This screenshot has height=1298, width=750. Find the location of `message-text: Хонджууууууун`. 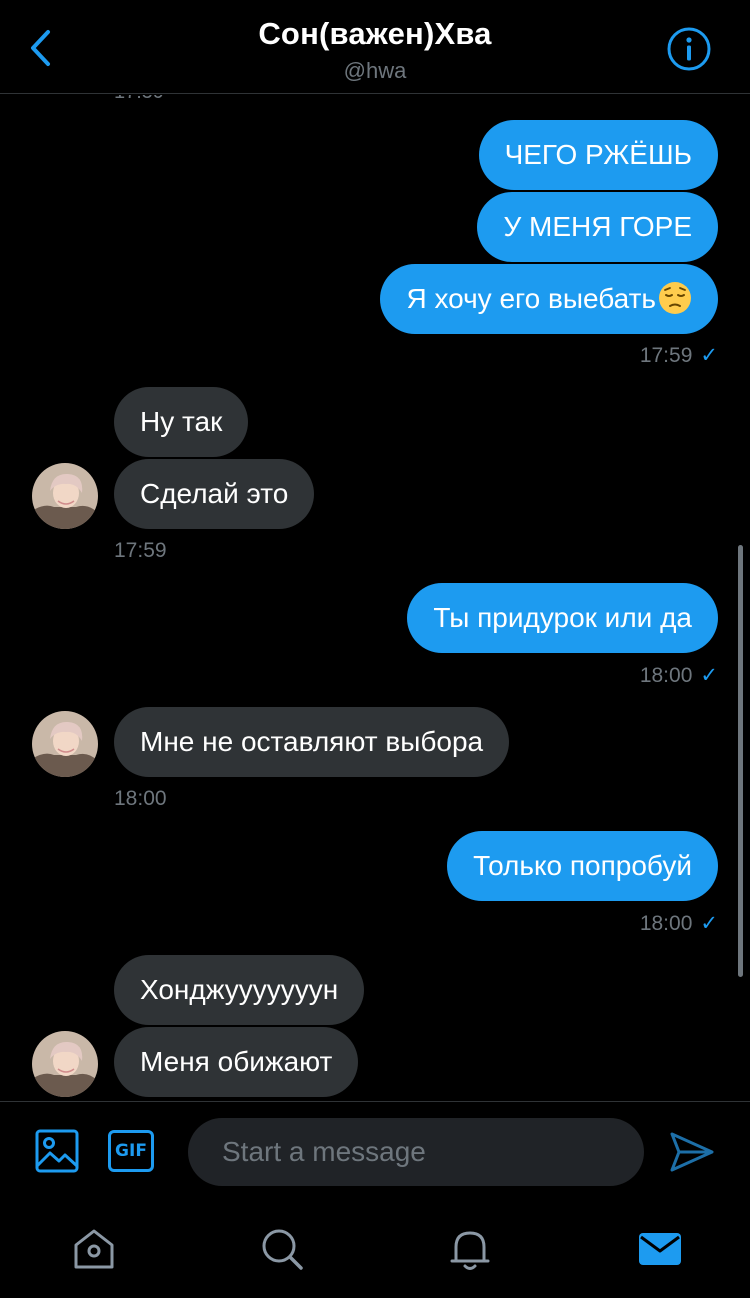

message-text: Хонджууууууун is located at coordinates (239, 989).